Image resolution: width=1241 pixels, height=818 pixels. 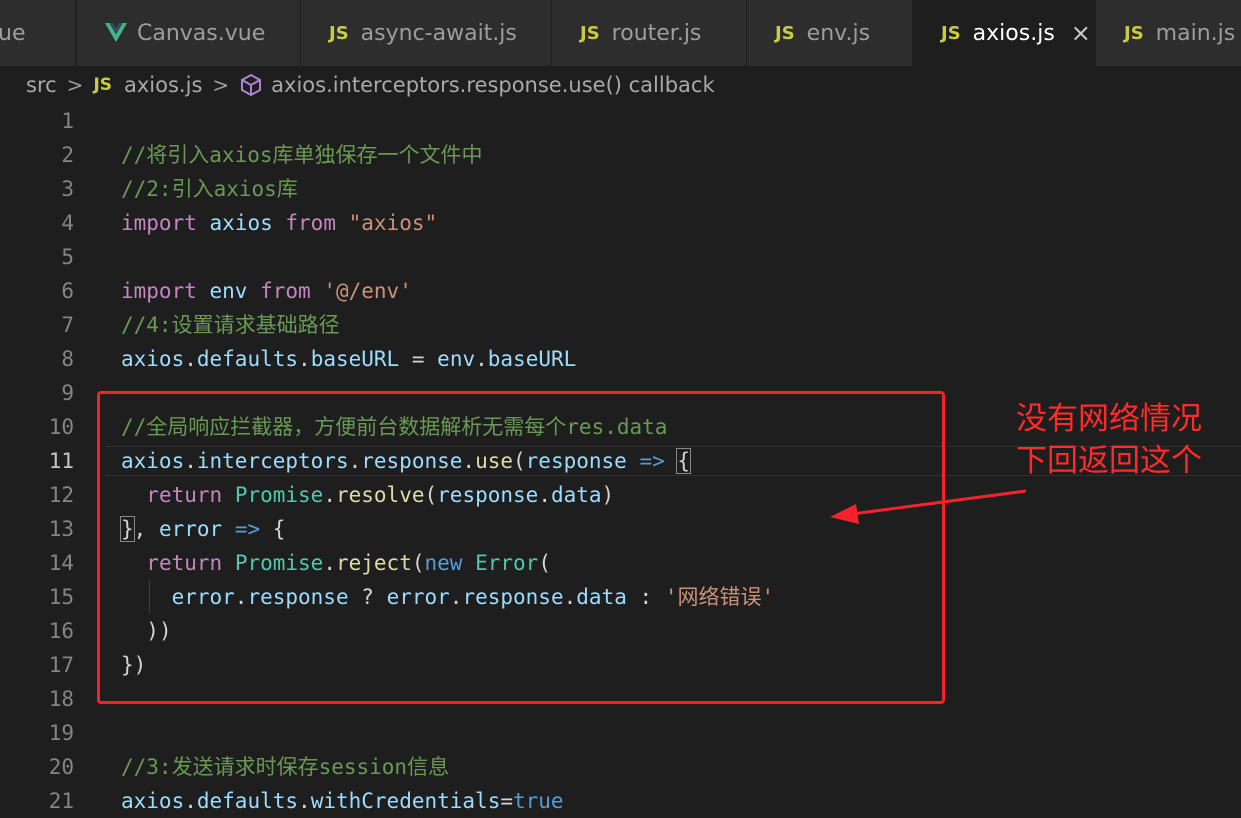 I want to click on line-number: 7, so click(x=67, y=325).